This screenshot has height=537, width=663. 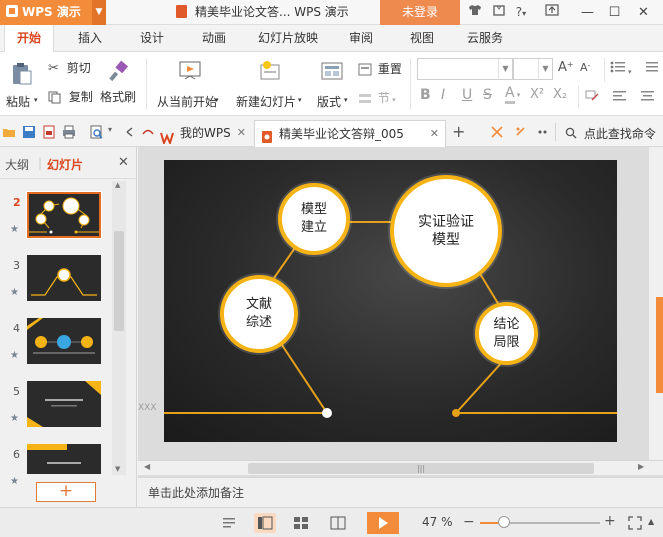 What do you see at coordinates (259, 314) in the screenshot?
I see `circle-literature-review: 文献 综述` at bounding box center [259, 314].